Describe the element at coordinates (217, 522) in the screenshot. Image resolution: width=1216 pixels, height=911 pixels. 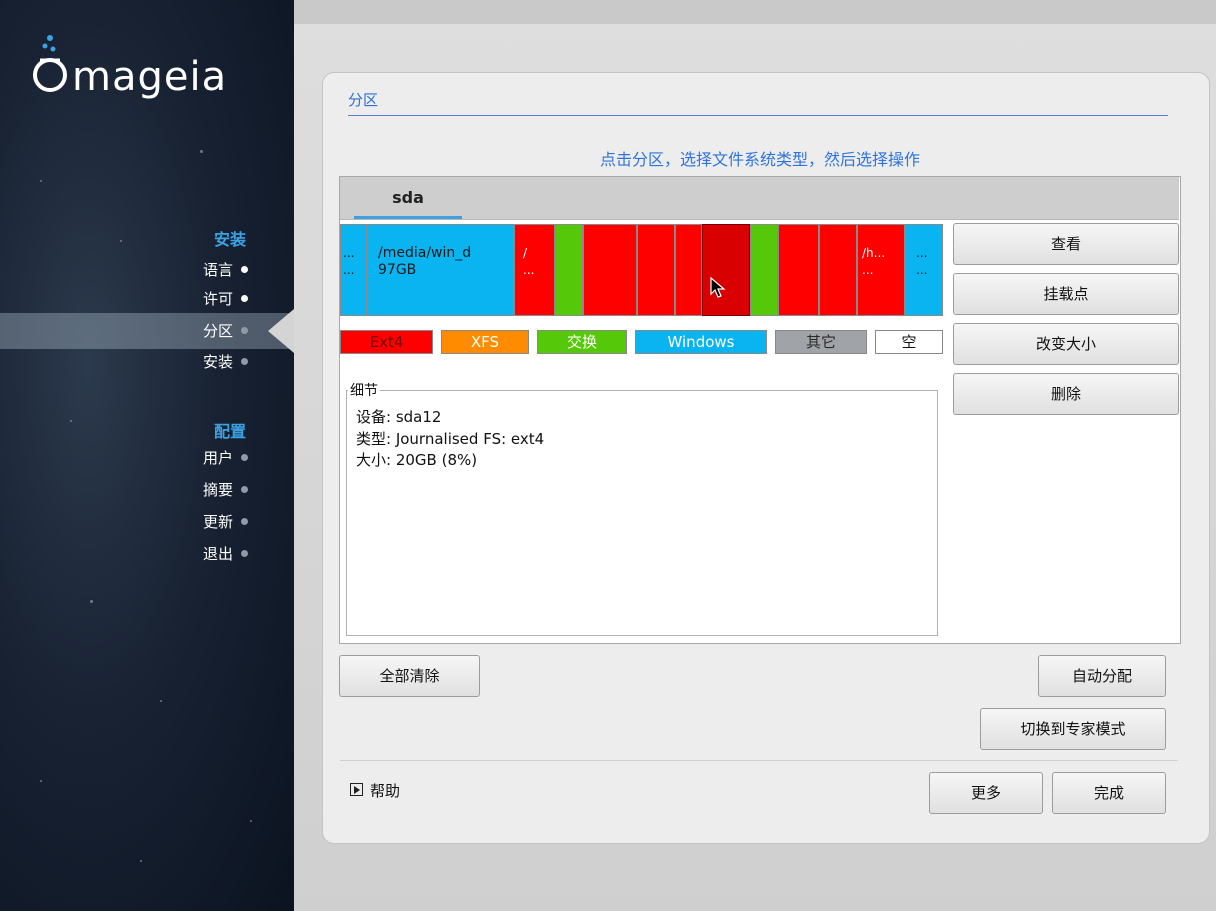
I see `sidebar-item-label: 更新` at that location.